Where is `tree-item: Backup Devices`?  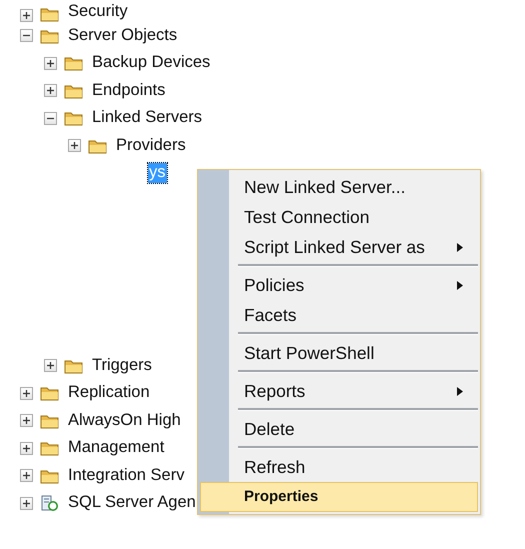 tree-item: Backup Devices is located at coordinates (151, 63).